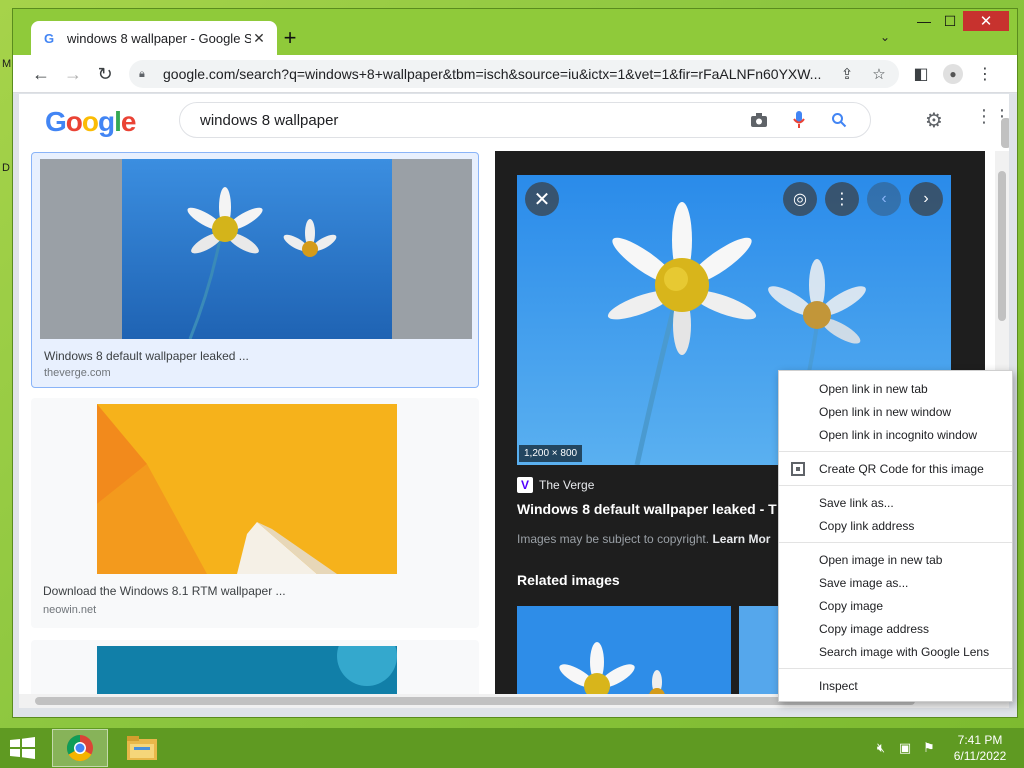  Describe the element at coordinates (106, 121) in the screenshot. I see `logo-letter: g` at that location.